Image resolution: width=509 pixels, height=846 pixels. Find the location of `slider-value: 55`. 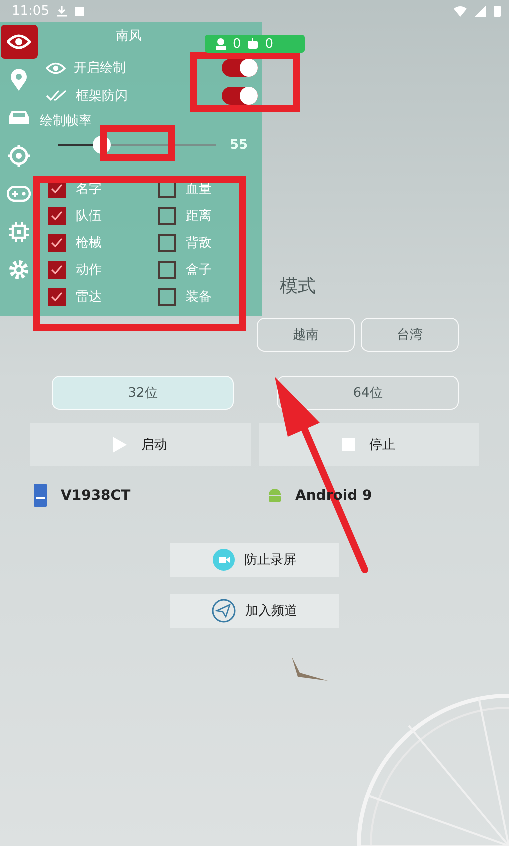

slider-value: 55 is located at coordinates (239, 145).